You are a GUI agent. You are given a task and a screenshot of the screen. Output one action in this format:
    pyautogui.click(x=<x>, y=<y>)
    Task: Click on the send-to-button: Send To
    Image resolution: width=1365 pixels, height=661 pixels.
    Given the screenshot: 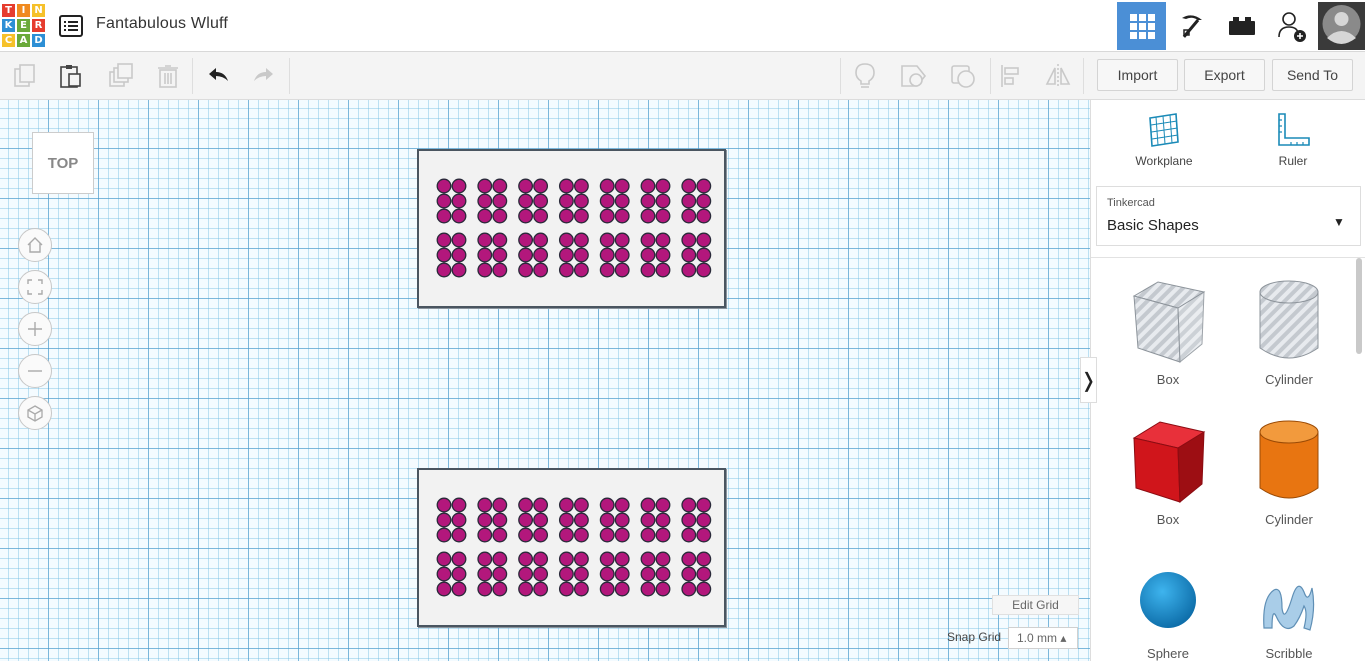 What is the action you would take?
    pyautogui.click(x=1312, y=75)
    